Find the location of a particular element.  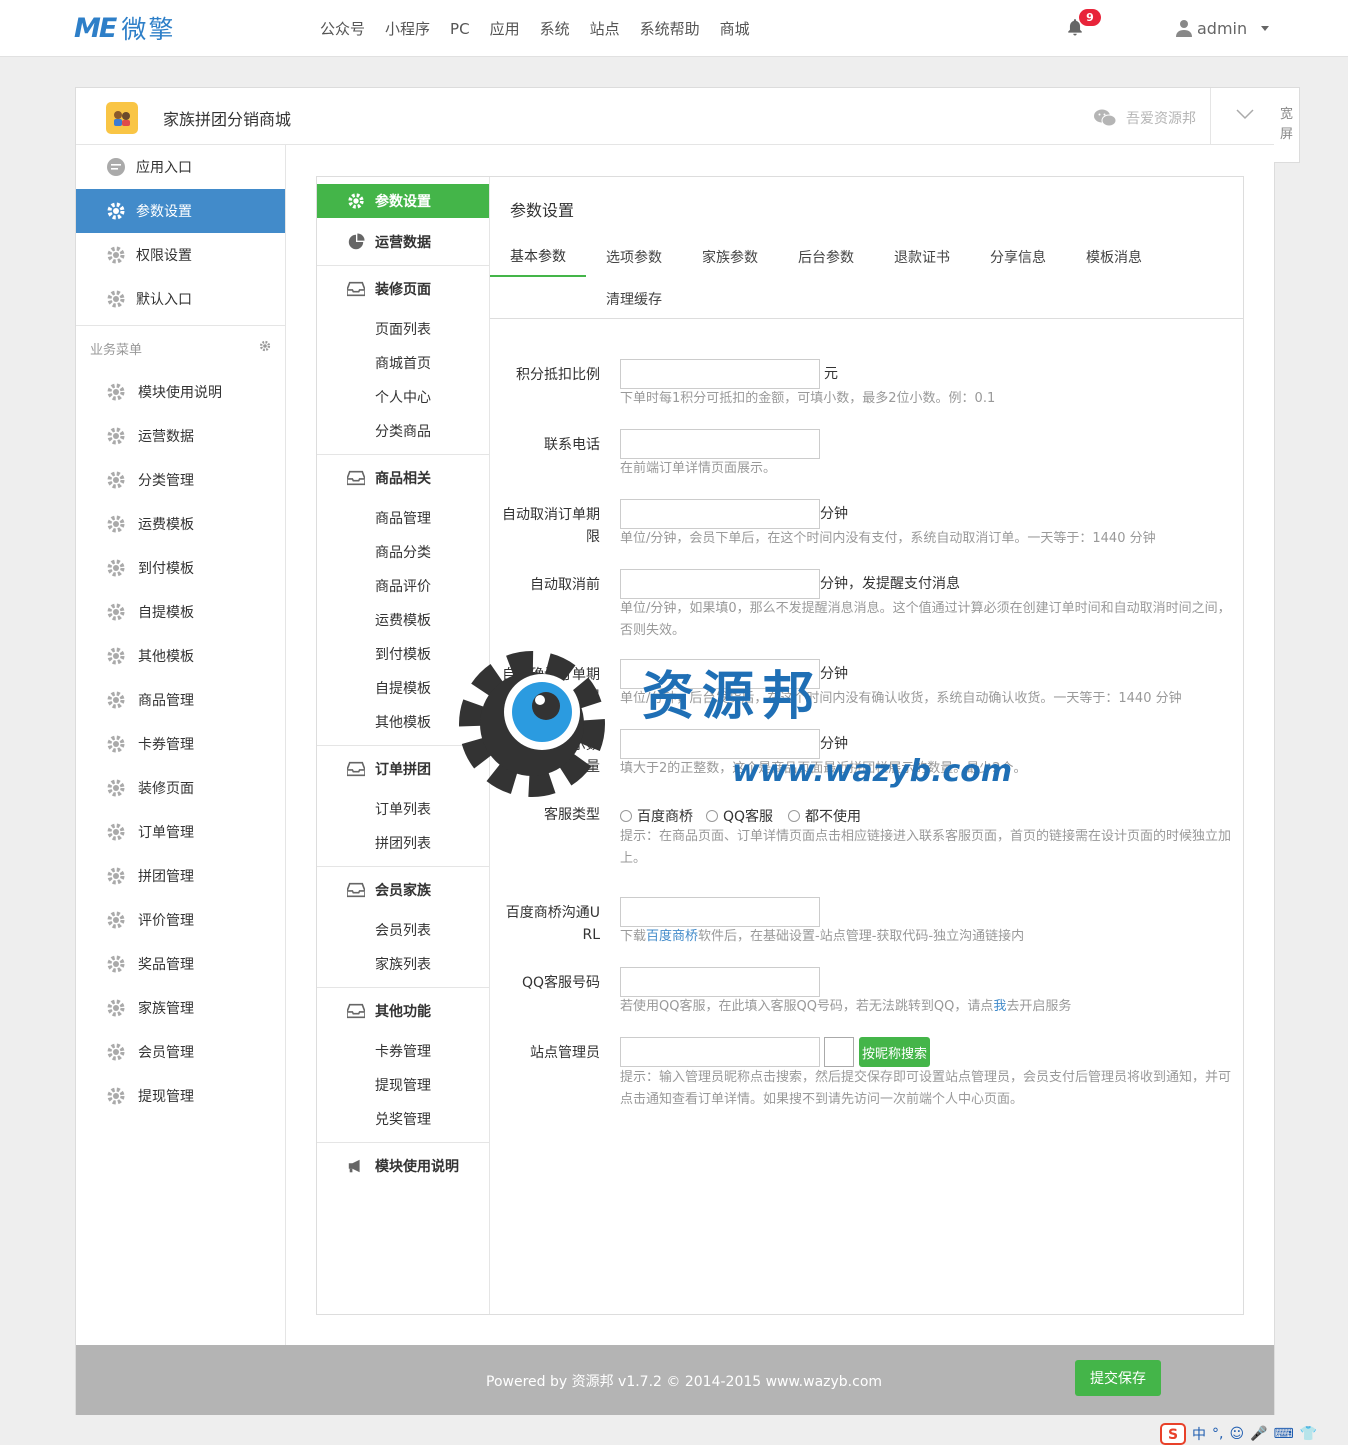

subnav-item: 到付模板 is located at coordinates (403, 654).